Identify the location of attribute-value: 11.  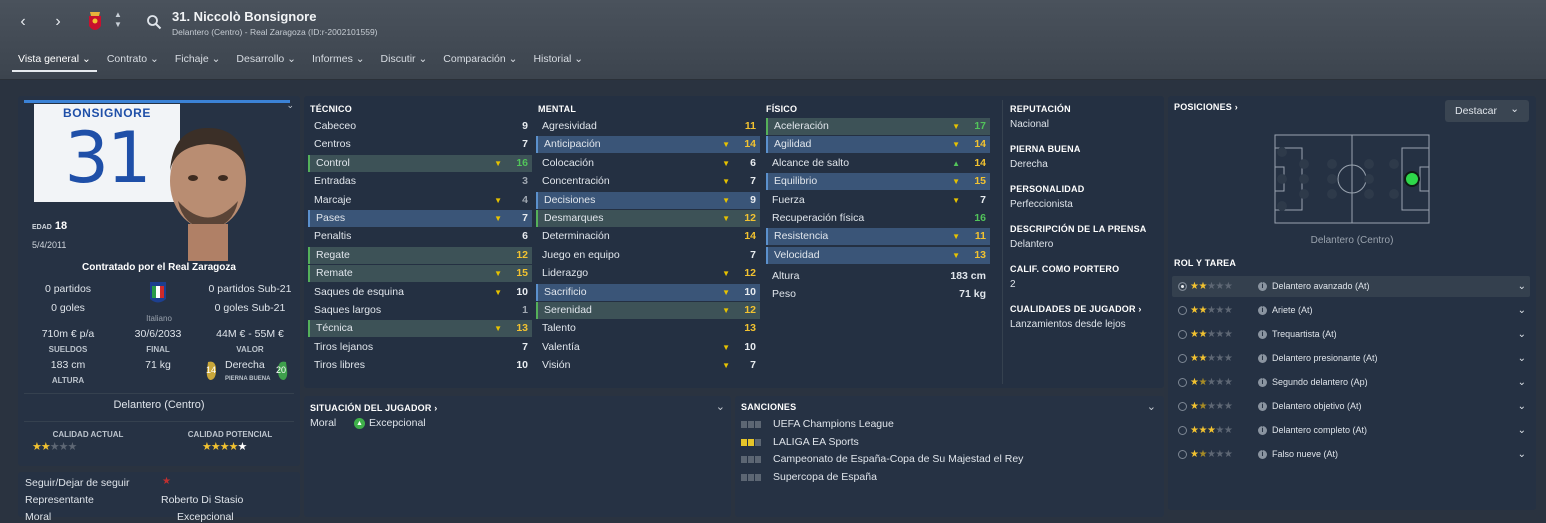
(980, 236).